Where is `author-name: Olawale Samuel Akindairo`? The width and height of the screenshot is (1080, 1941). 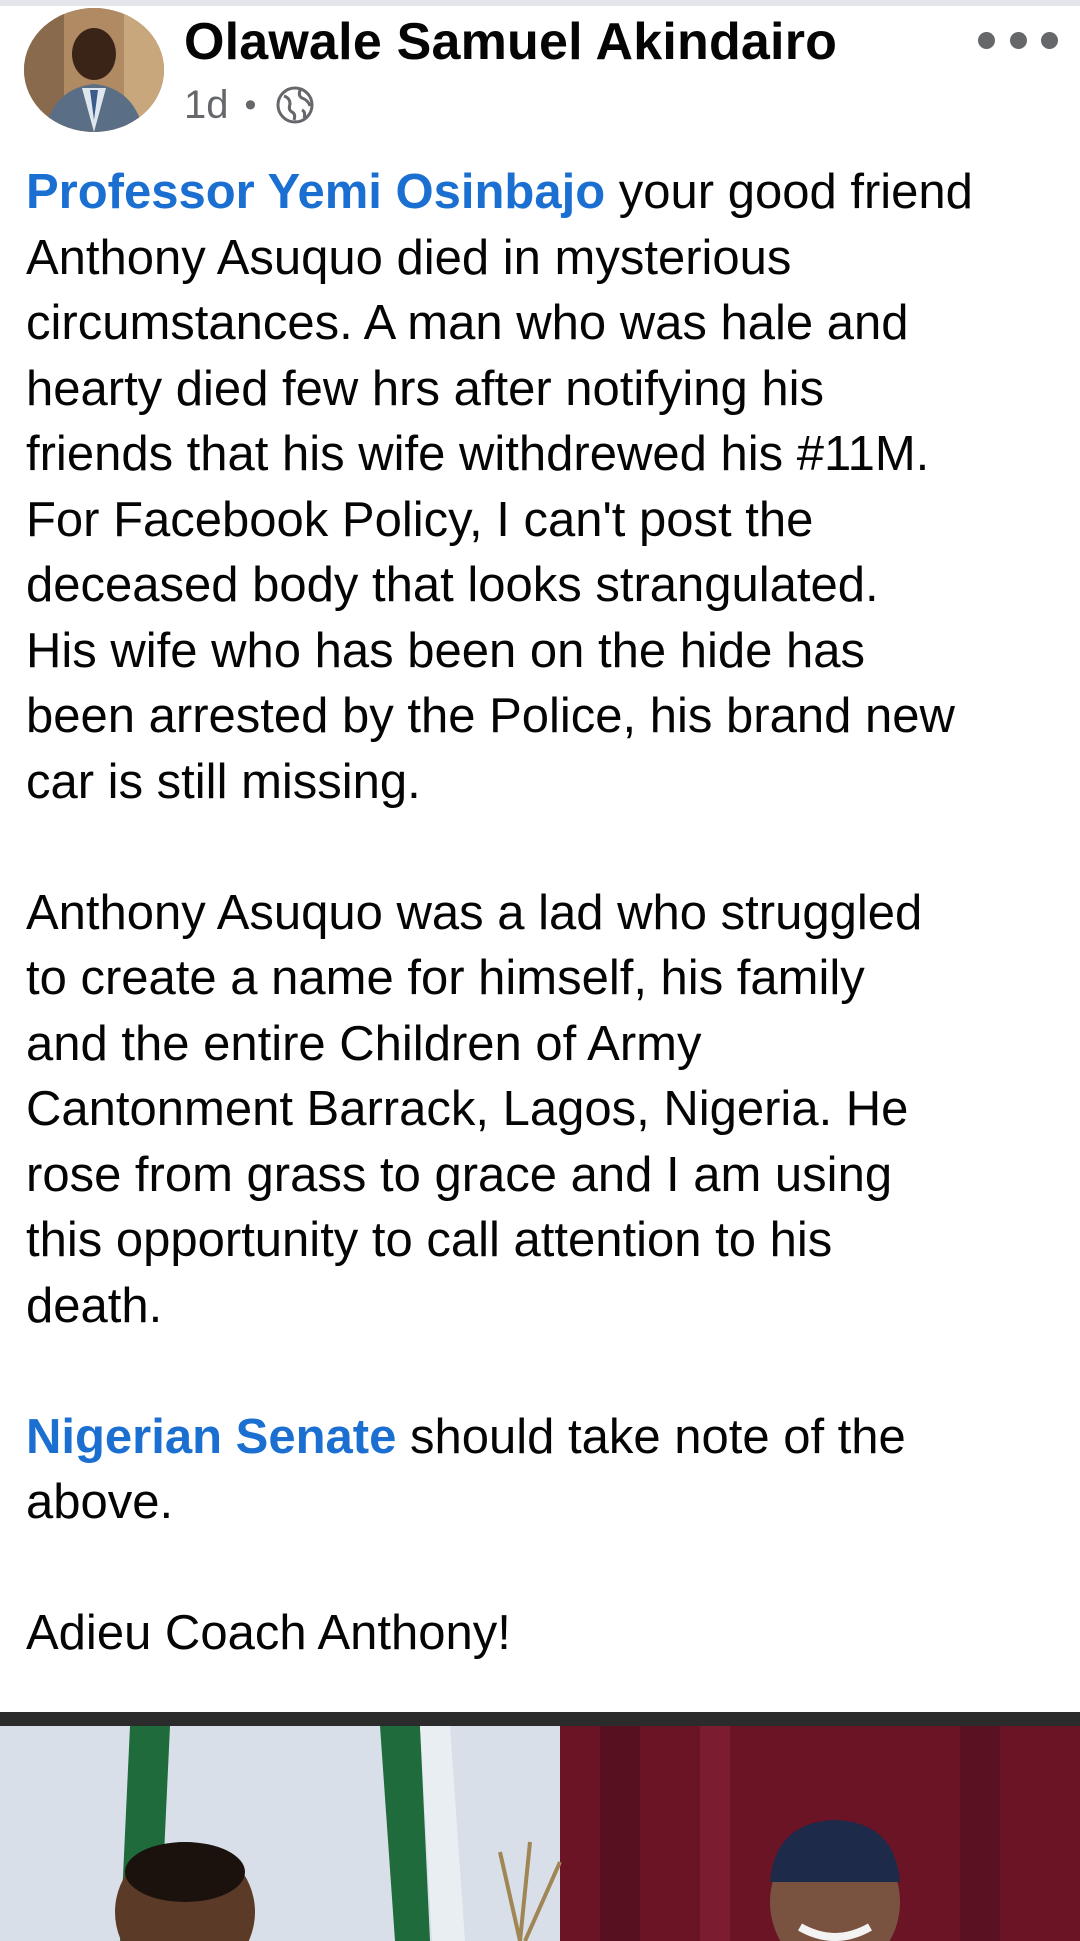 author-name: Olawale Samuel Akindairo is located at coordinates (510, 42).